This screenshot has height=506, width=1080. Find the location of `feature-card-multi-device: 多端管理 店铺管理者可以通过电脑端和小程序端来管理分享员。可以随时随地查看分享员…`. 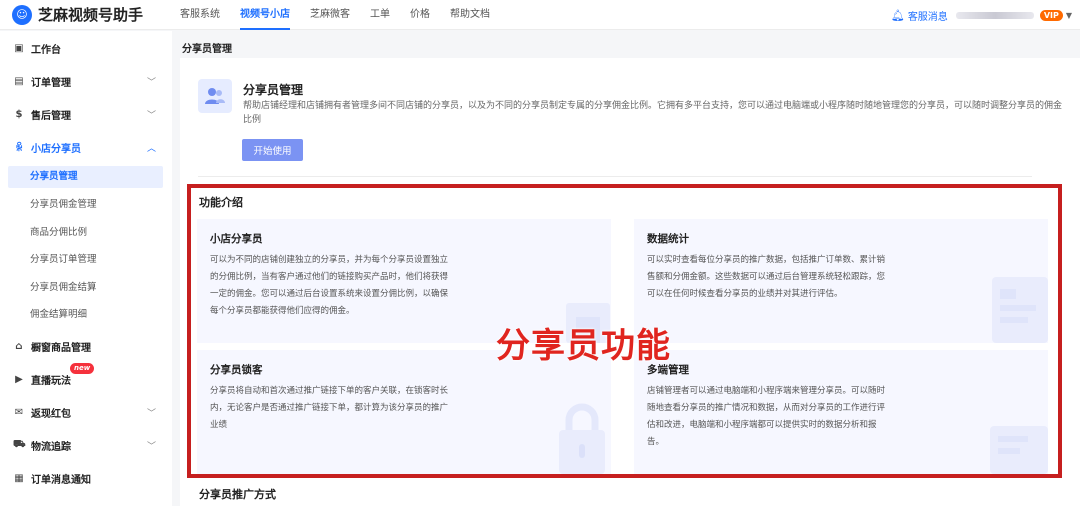

feature-card-multi-device: 多端管理 店铺管理者可以通过电脑端和小程序端来管理分享员。可以随时随地查看分享员… is located at coordinates (841, 412).